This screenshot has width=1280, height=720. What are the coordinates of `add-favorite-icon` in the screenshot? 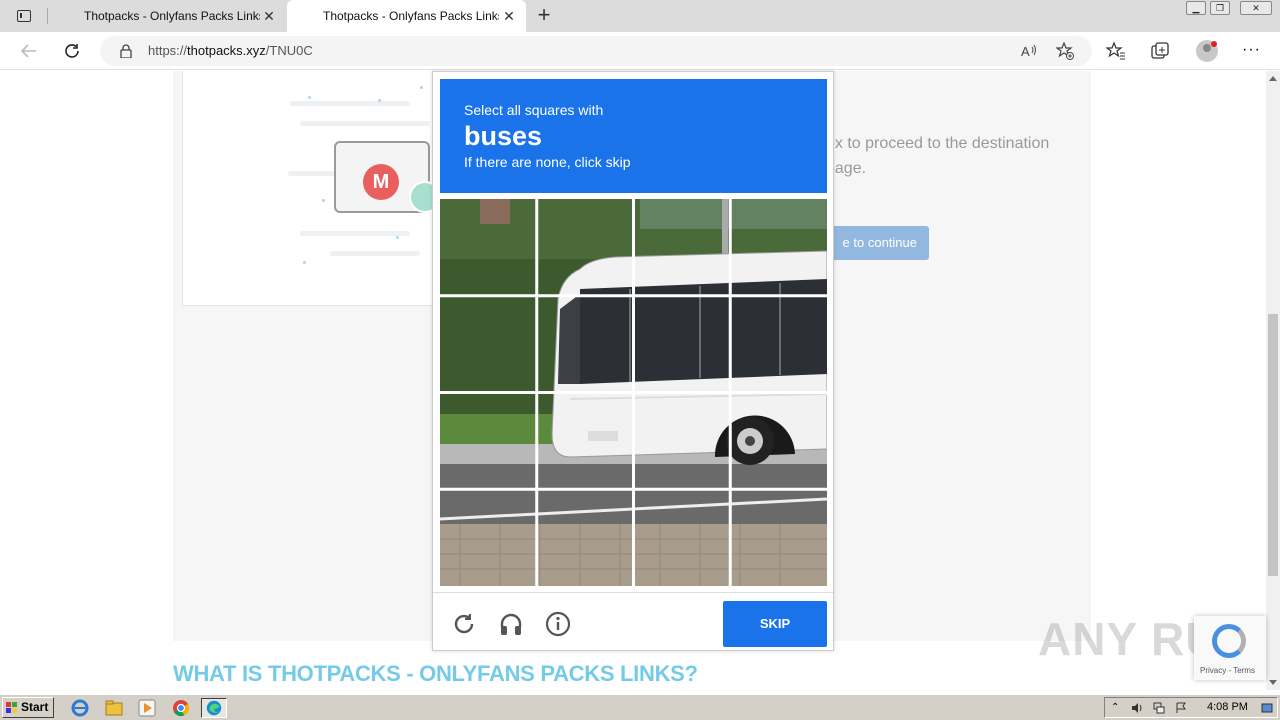 It's located at (1065, 51).